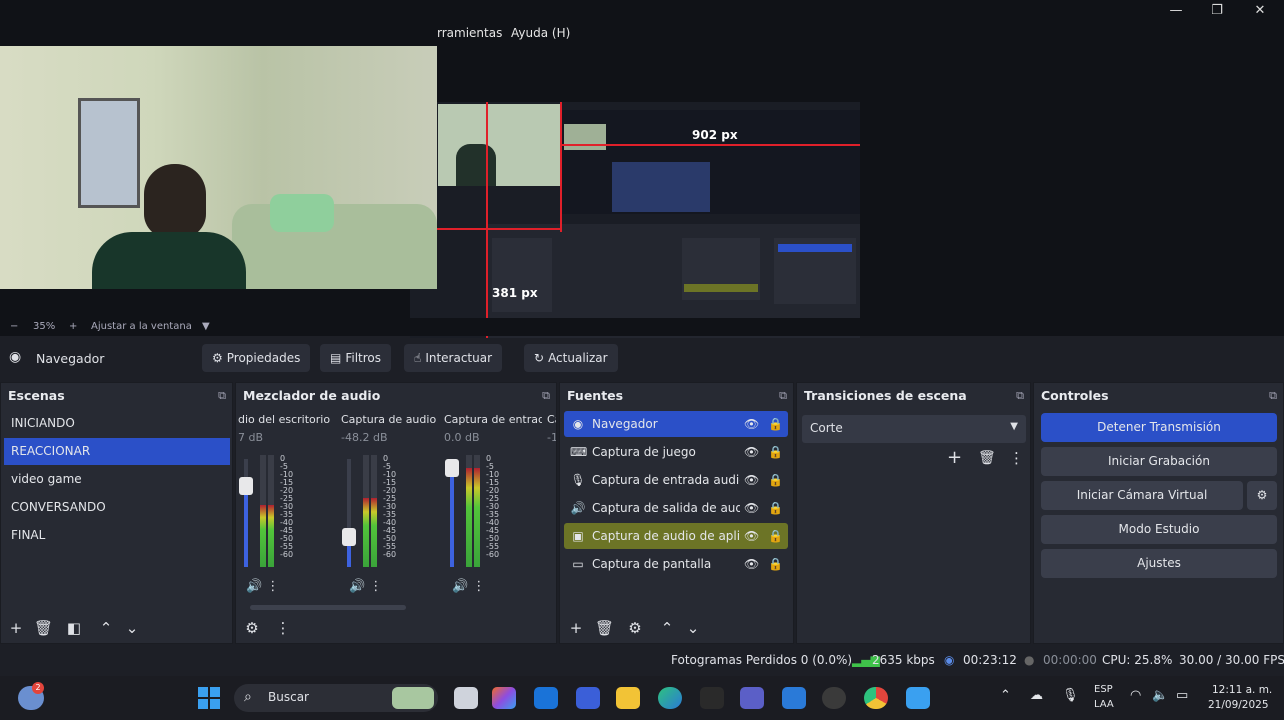 The image size is (1284, 720). What do you see at coordinates (1159, 427) in the screenshot?
I see `stop-stream-button: Detener Transmisión` at bounding box center [1159, 427].